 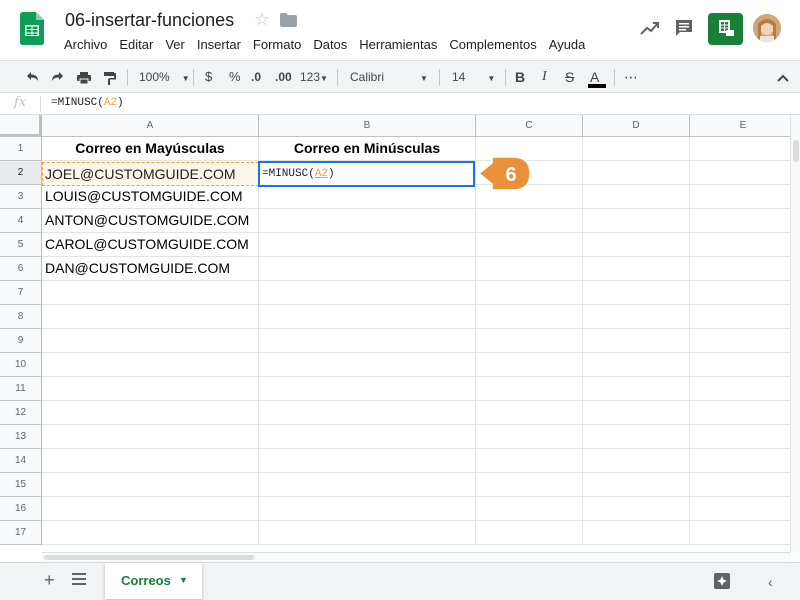 I want to click on share-button, so click(x=725, y=29).